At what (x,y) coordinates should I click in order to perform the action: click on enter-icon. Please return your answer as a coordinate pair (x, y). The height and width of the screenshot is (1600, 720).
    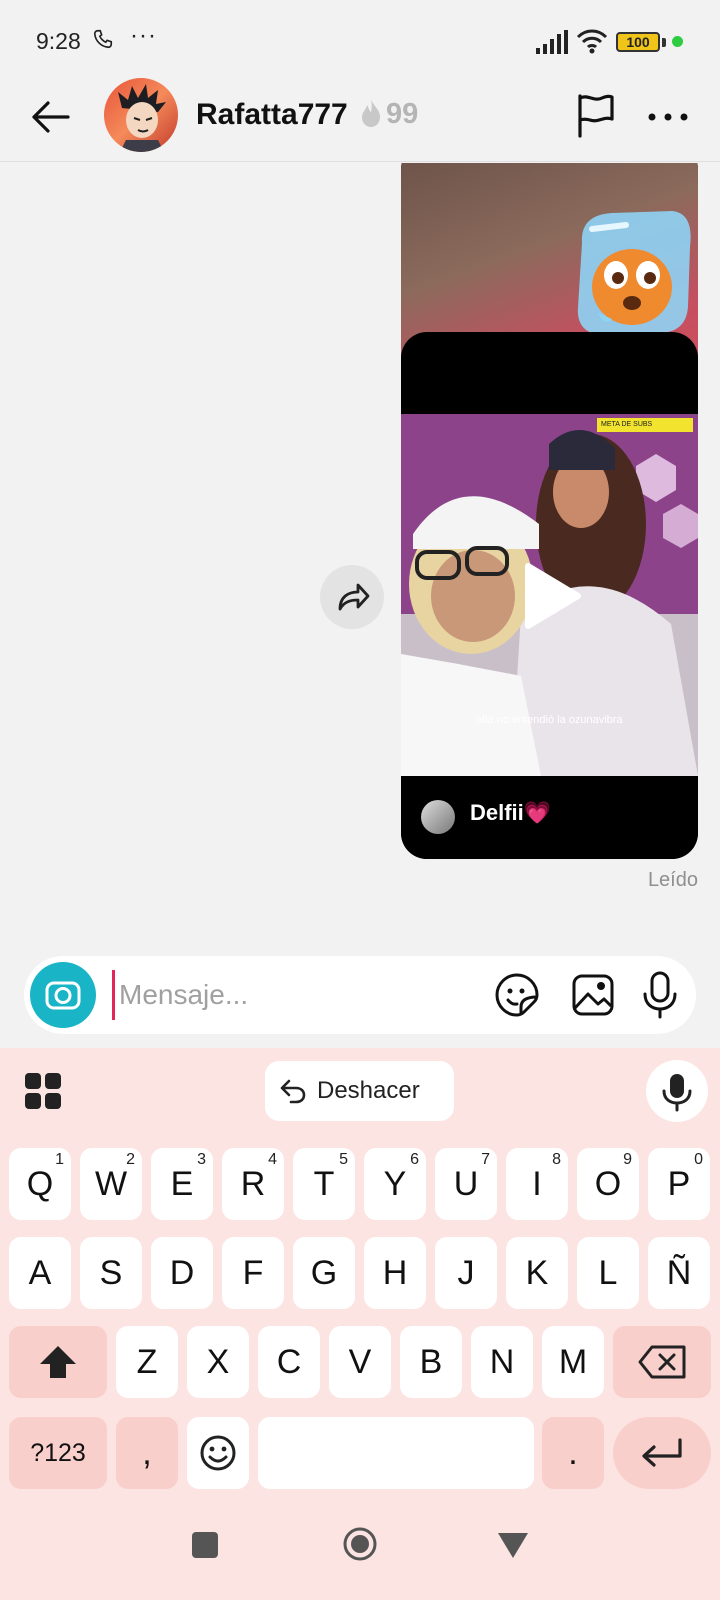
    Looking at the image, I should click on (662, 1452).